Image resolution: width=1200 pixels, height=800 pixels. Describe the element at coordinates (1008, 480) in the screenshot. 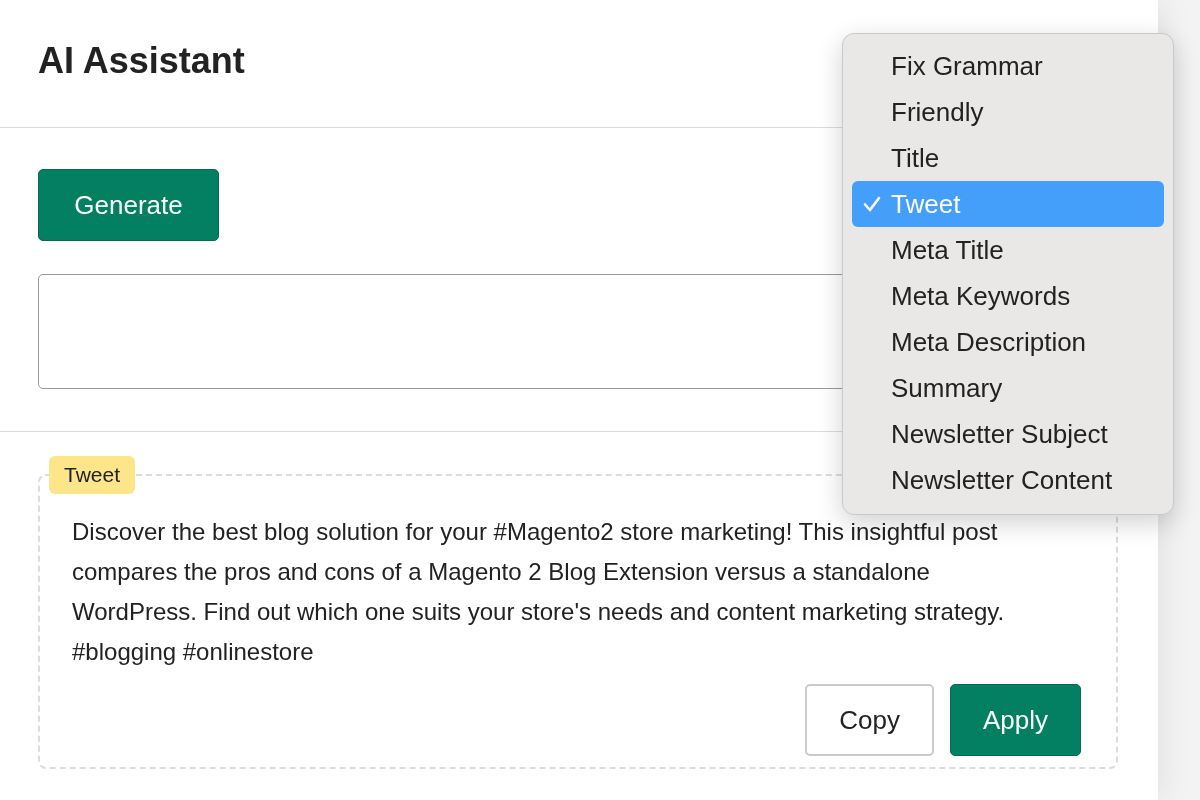

I see `menu-item: Newsletter Content` at that location.